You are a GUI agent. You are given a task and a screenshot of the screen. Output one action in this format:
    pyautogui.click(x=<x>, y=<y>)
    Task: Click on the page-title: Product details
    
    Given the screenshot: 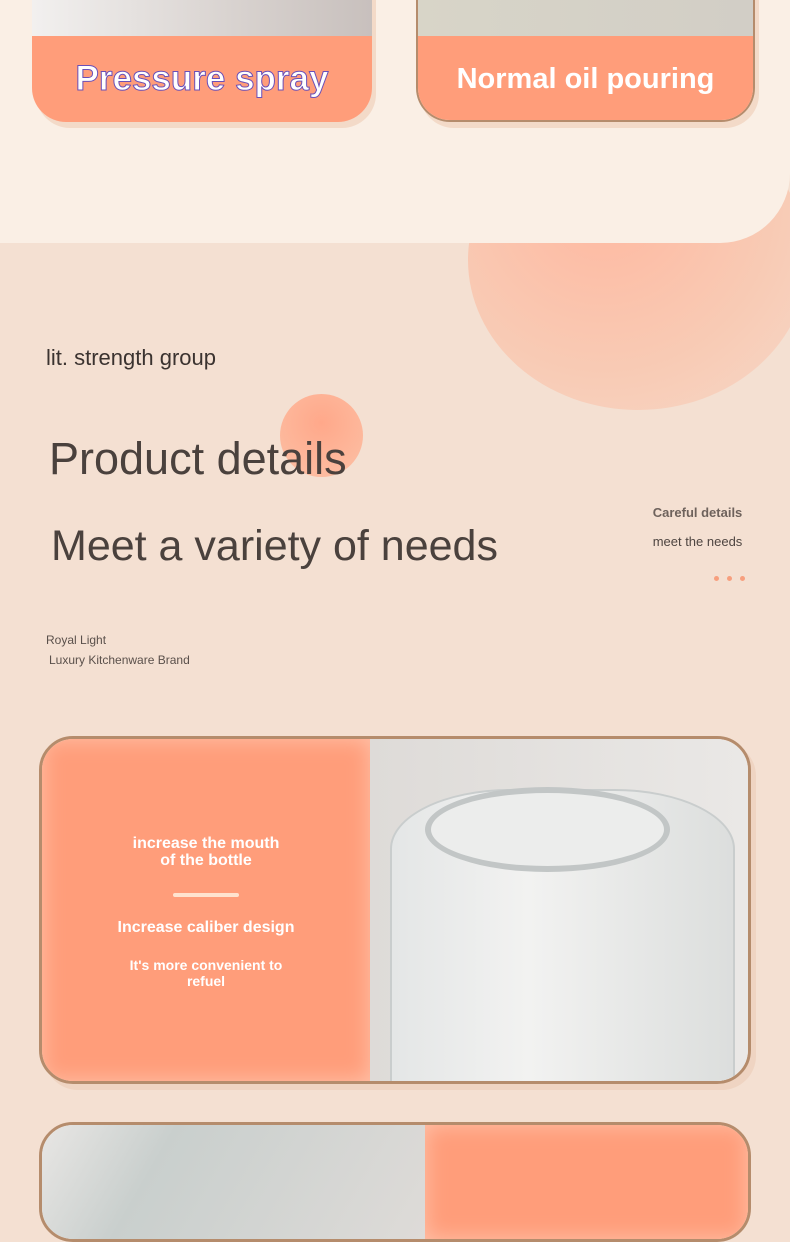 What is the action you would take?
    pyautogui.click(x=198, y=458)
    